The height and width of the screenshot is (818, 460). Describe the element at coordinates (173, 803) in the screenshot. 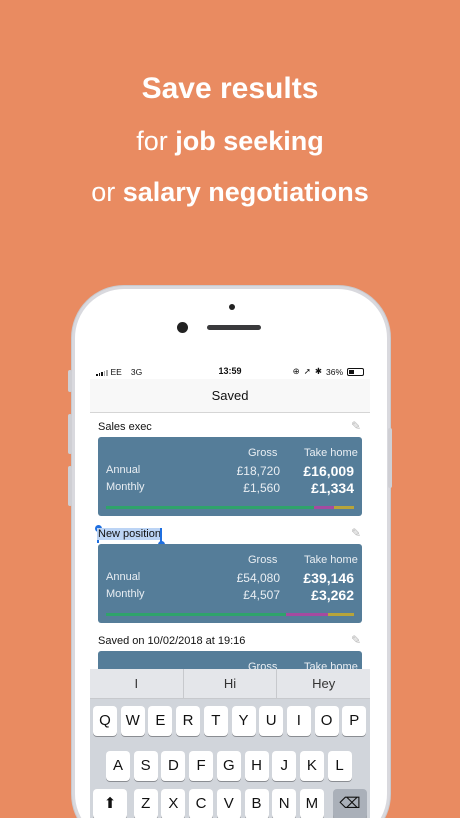

I see `key-x: X` at that location.